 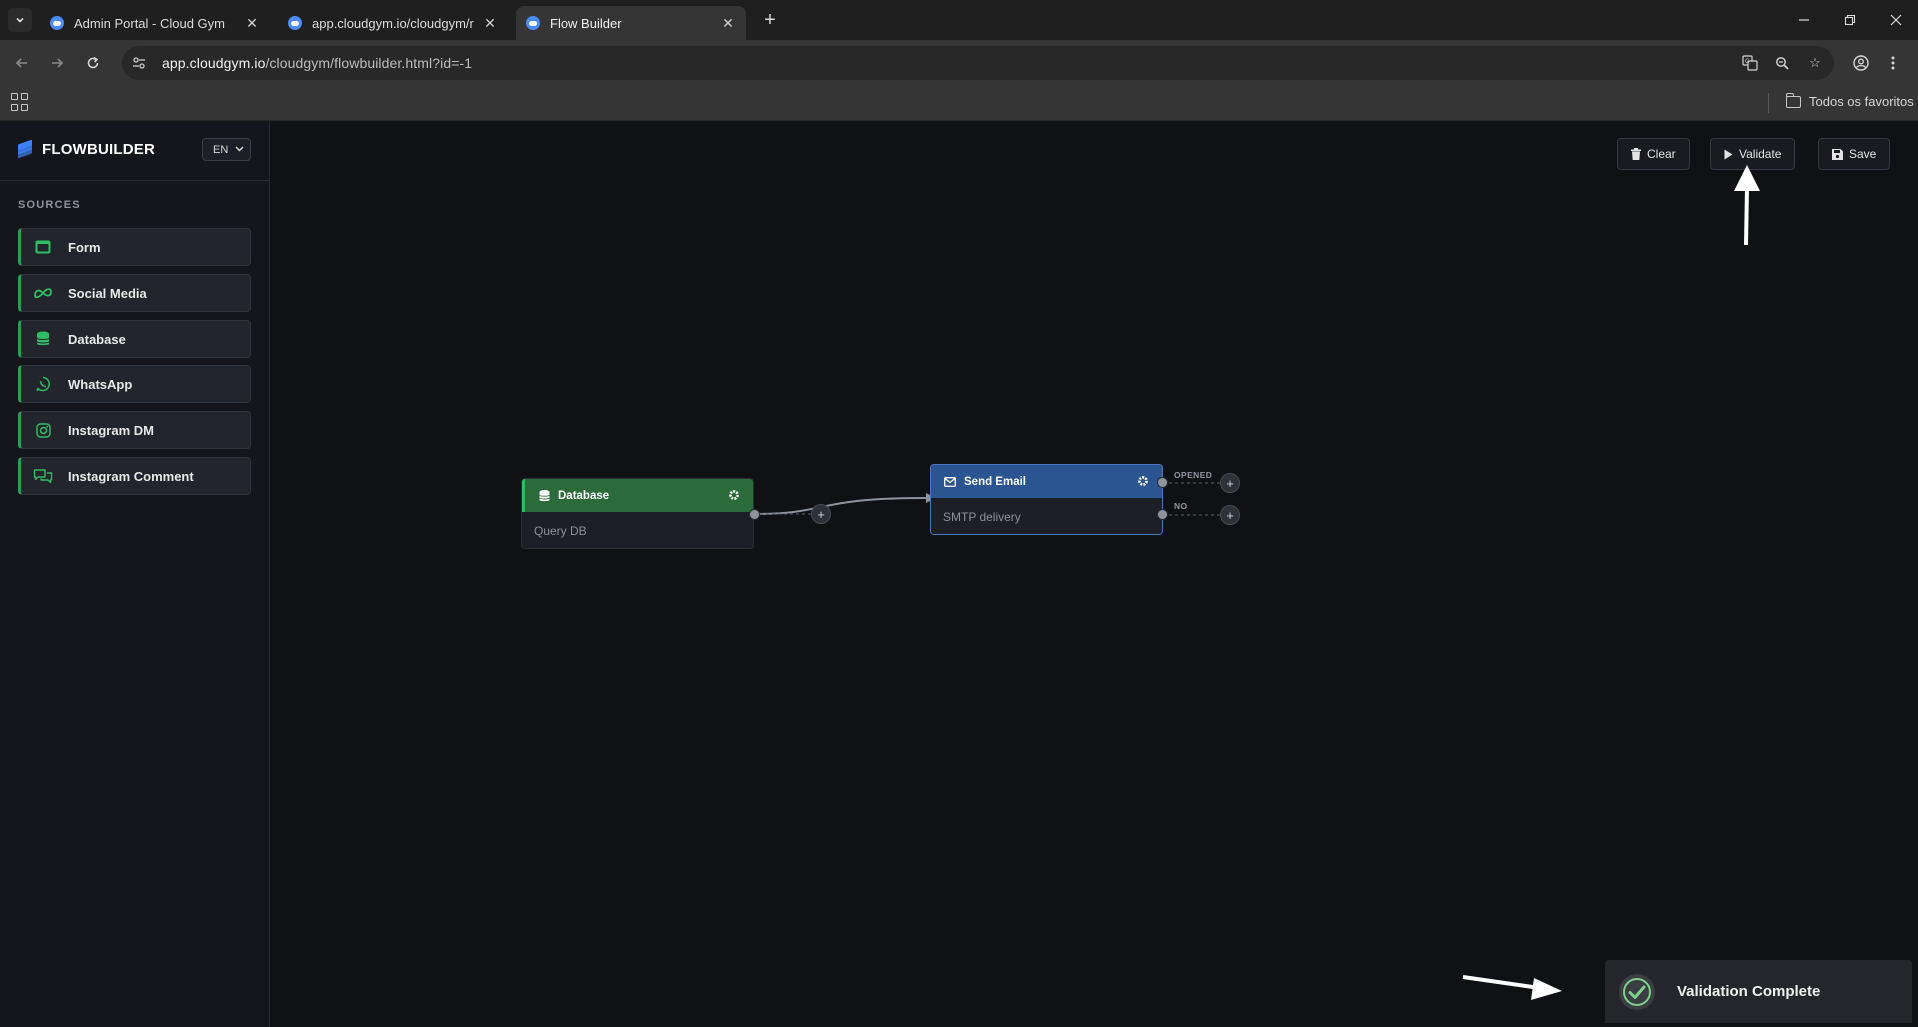 I want to click on browser-menu-button, so click(x=1893, y=63).